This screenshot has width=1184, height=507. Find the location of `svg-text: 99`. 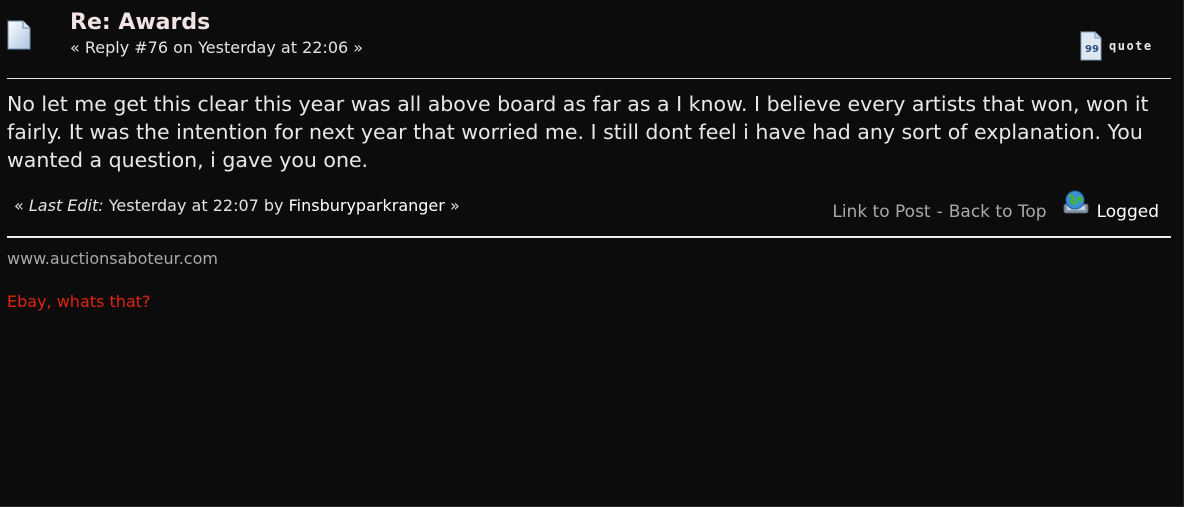

svg-text: 99 is located at coordinates (1092, 49).